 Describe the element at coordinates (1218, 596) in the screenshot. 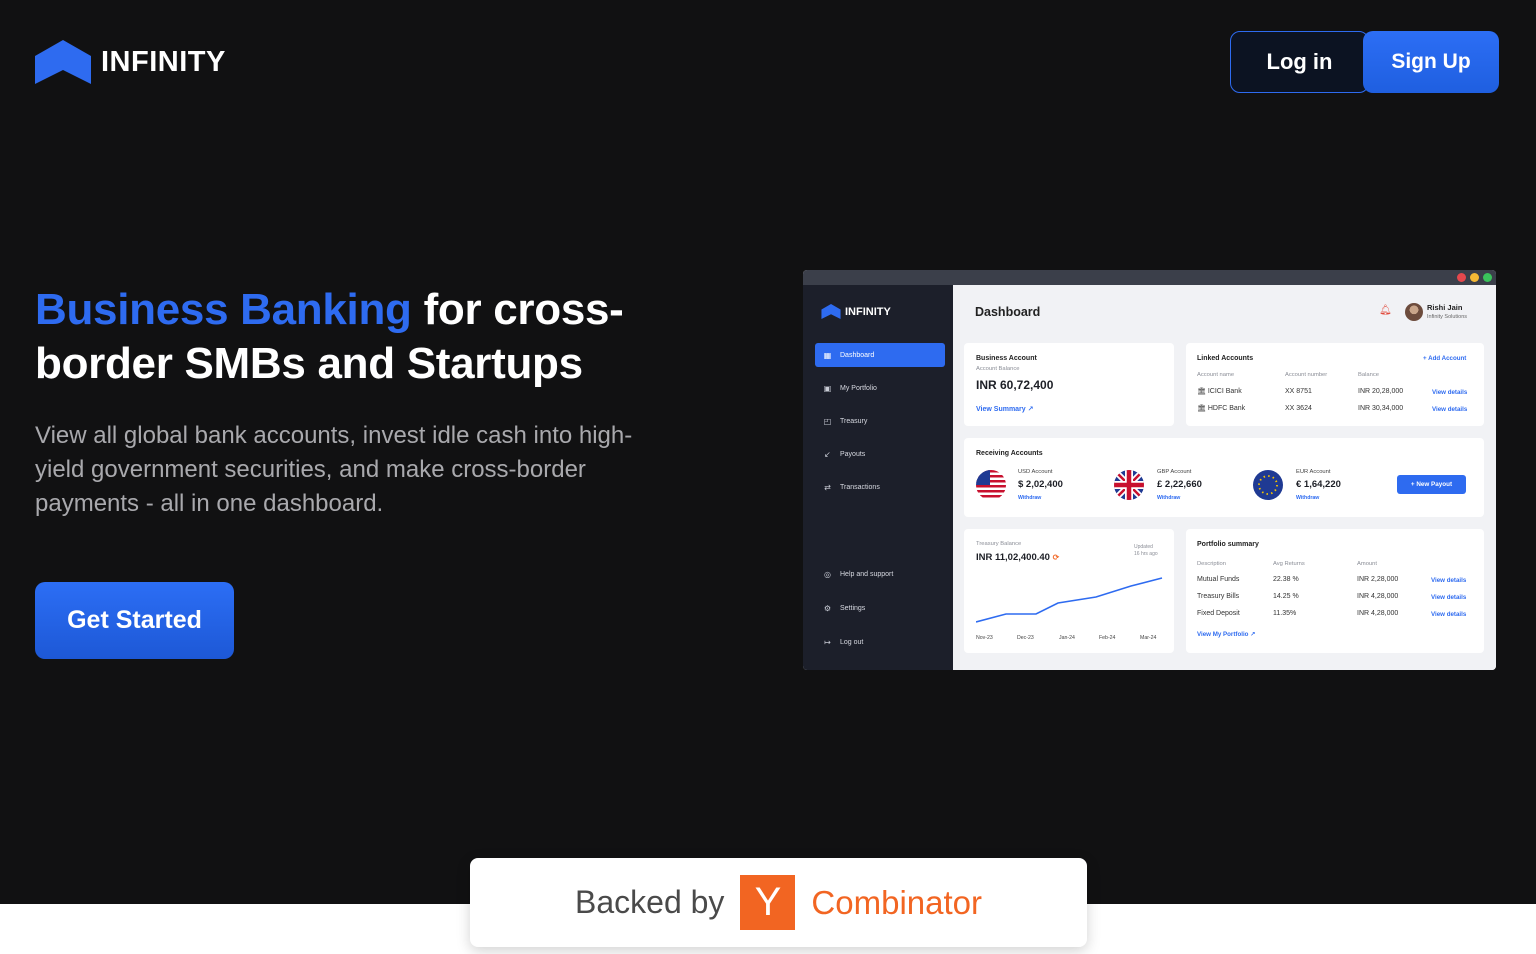

I see `portfolio-desc: Treasury Bills` at that location.